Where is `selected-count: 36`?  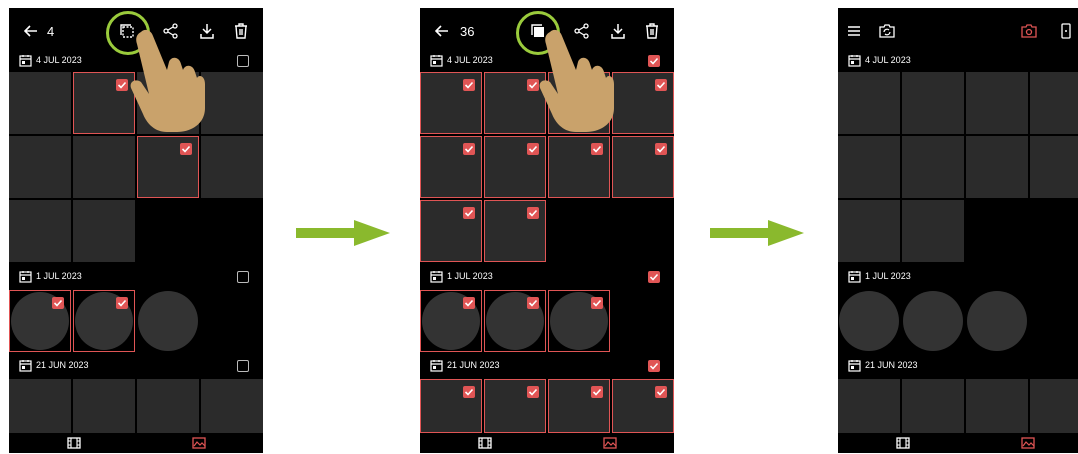
selected-count: 36 is located at coordinates (467, 31).